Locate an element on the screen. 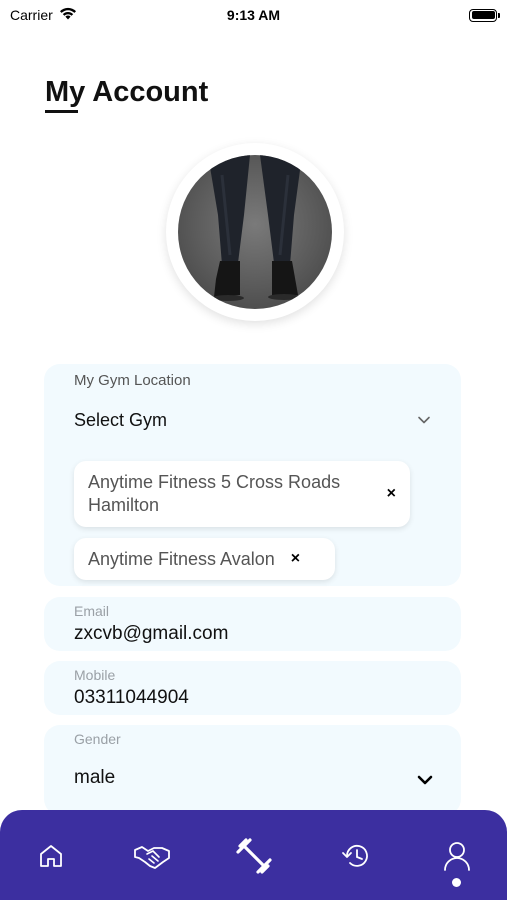 The height and width of the screenshot is (900, 507). gender-label: Gender is located at coordinates (97, 739).